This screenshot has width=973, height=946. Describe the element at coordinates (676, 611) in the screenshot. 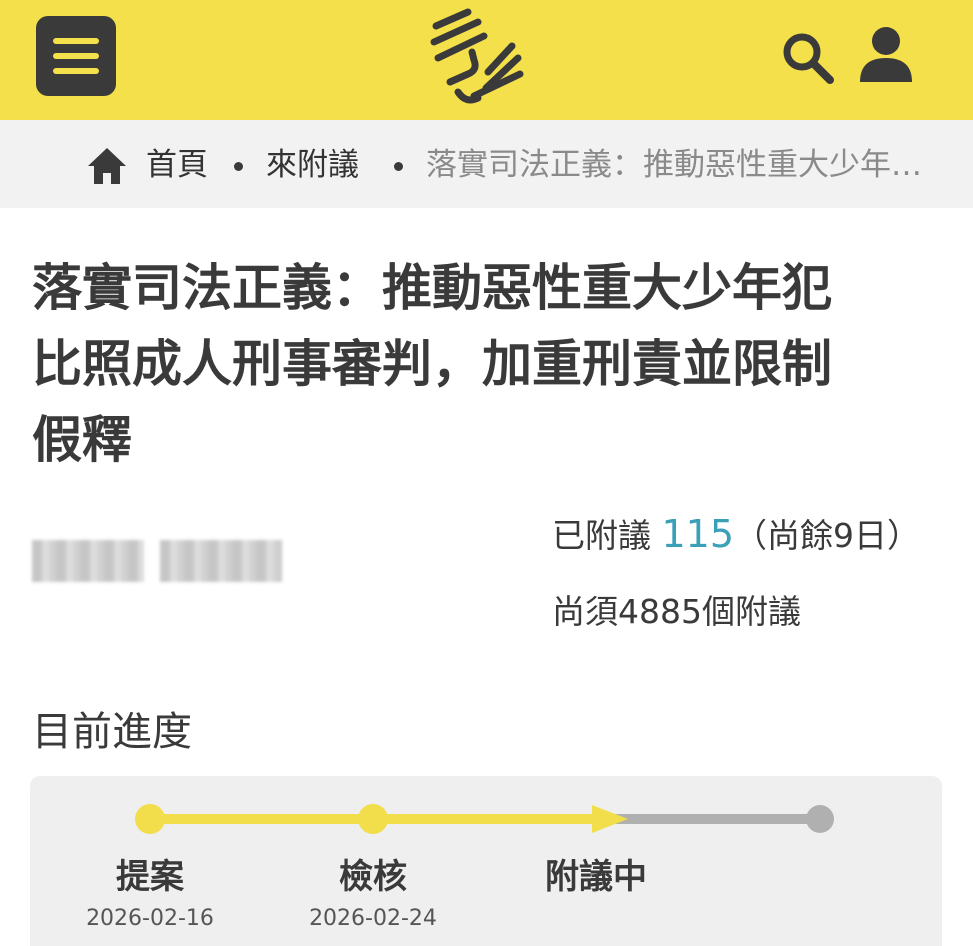

I see `cosign-remaining: 尚須4885個附議` at that location.